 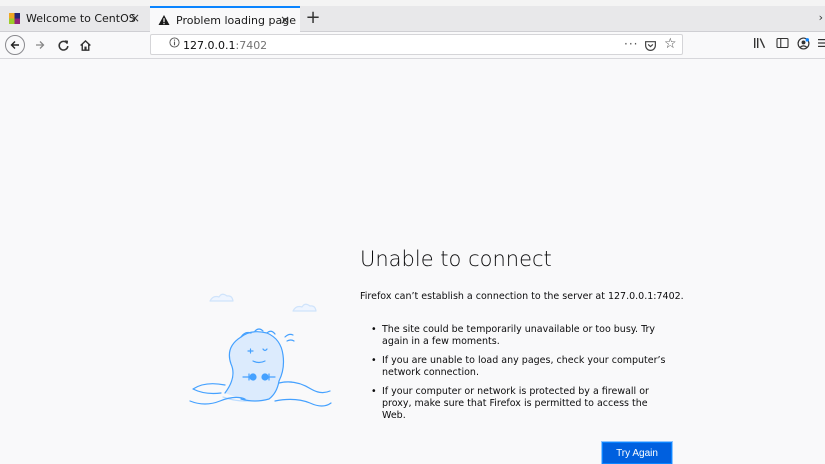 I want to click on site-info-icon, so click(x=174, y=44).